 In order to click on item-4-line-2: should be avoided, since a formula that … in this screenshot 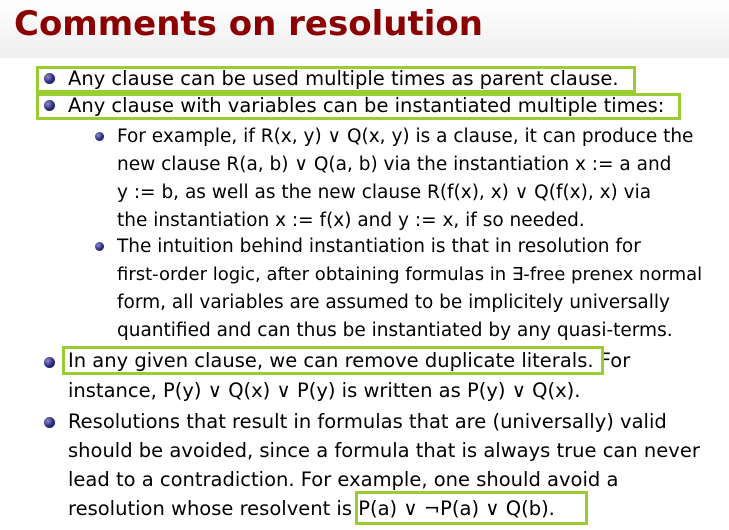, I will do `click(384, 450)`.